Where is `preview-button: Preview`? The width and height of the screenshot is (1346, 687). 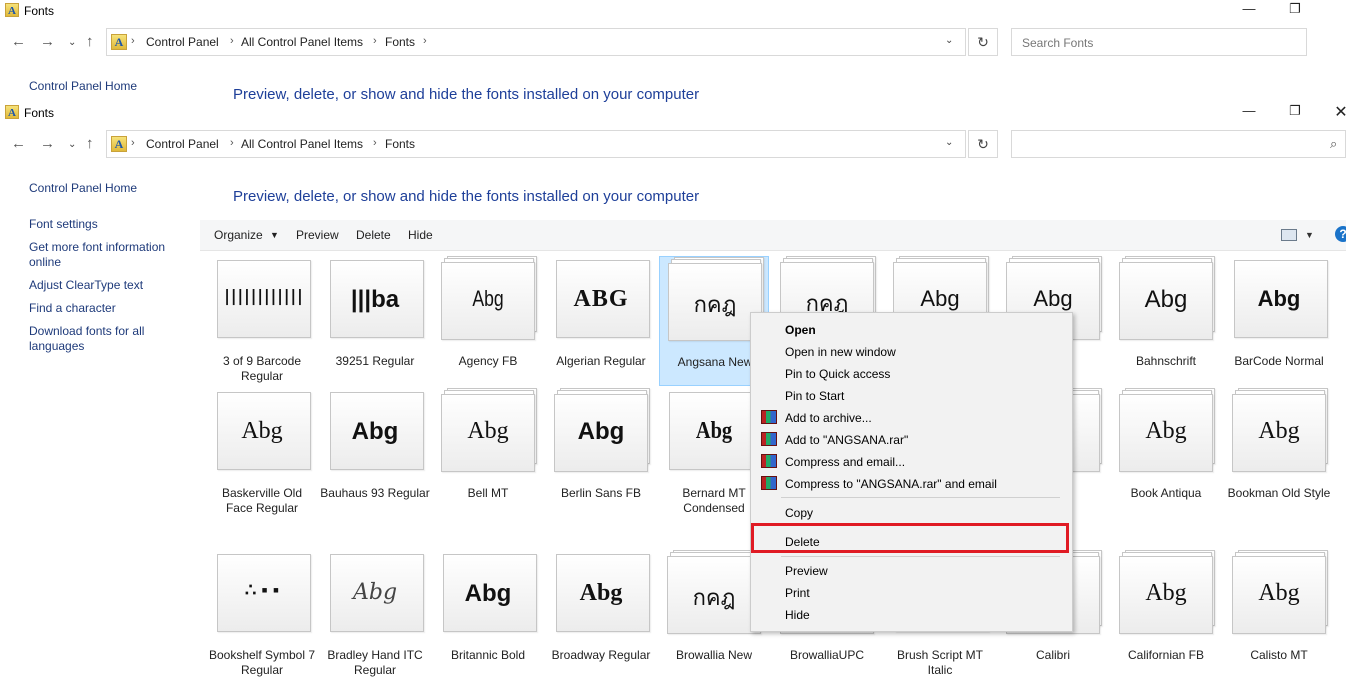
preview-button: Preview is located at coordinates (317, 235).